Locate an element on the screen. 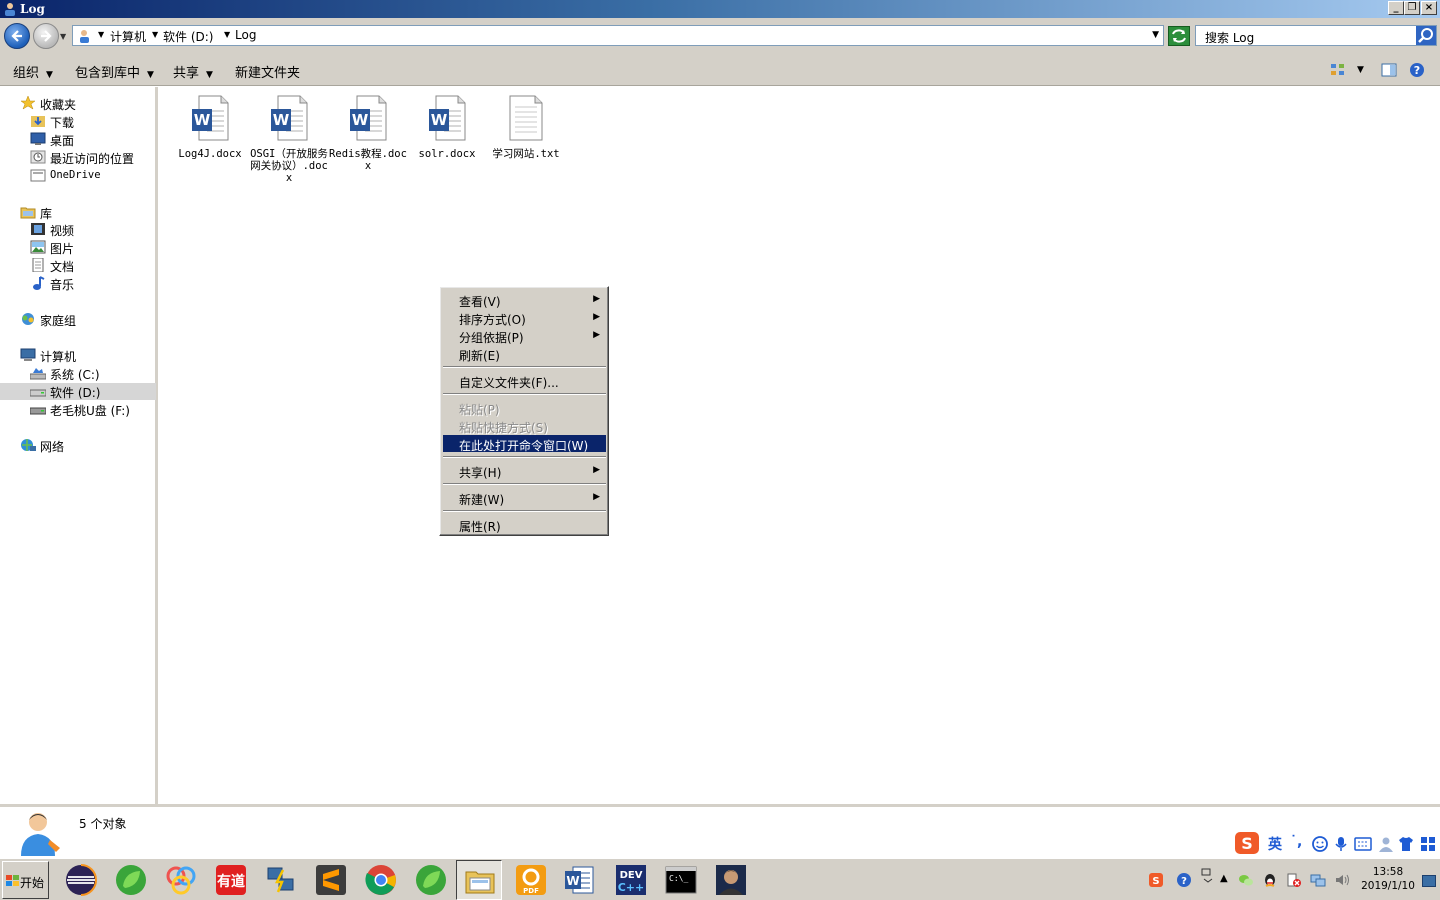  volume-icon is located at coordinates (1342, 880).